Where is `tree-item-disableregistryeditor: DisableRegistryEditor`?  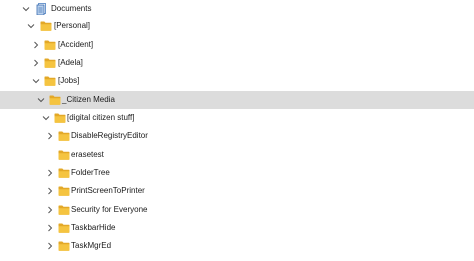 tree-item-disableregistryeditor: DisableRegistryEditor is located at coordinates (237, 136).